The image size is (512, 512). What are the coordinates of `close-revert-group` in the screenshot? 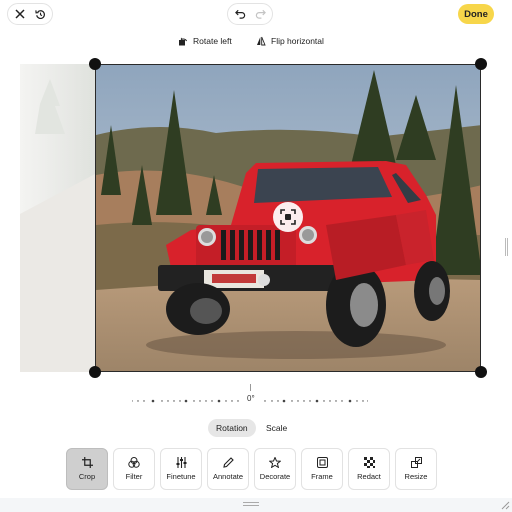 It's located at (30, 14).